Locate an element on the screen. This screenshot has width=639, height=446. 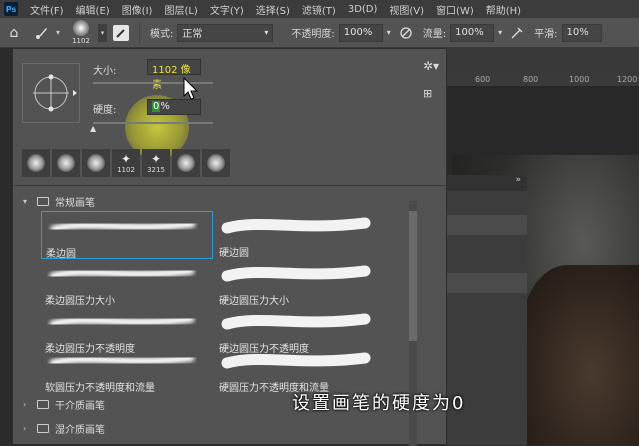
recent-brushes: ✦ 1102 ✦ 3215 is located at coordinates (126, 163).